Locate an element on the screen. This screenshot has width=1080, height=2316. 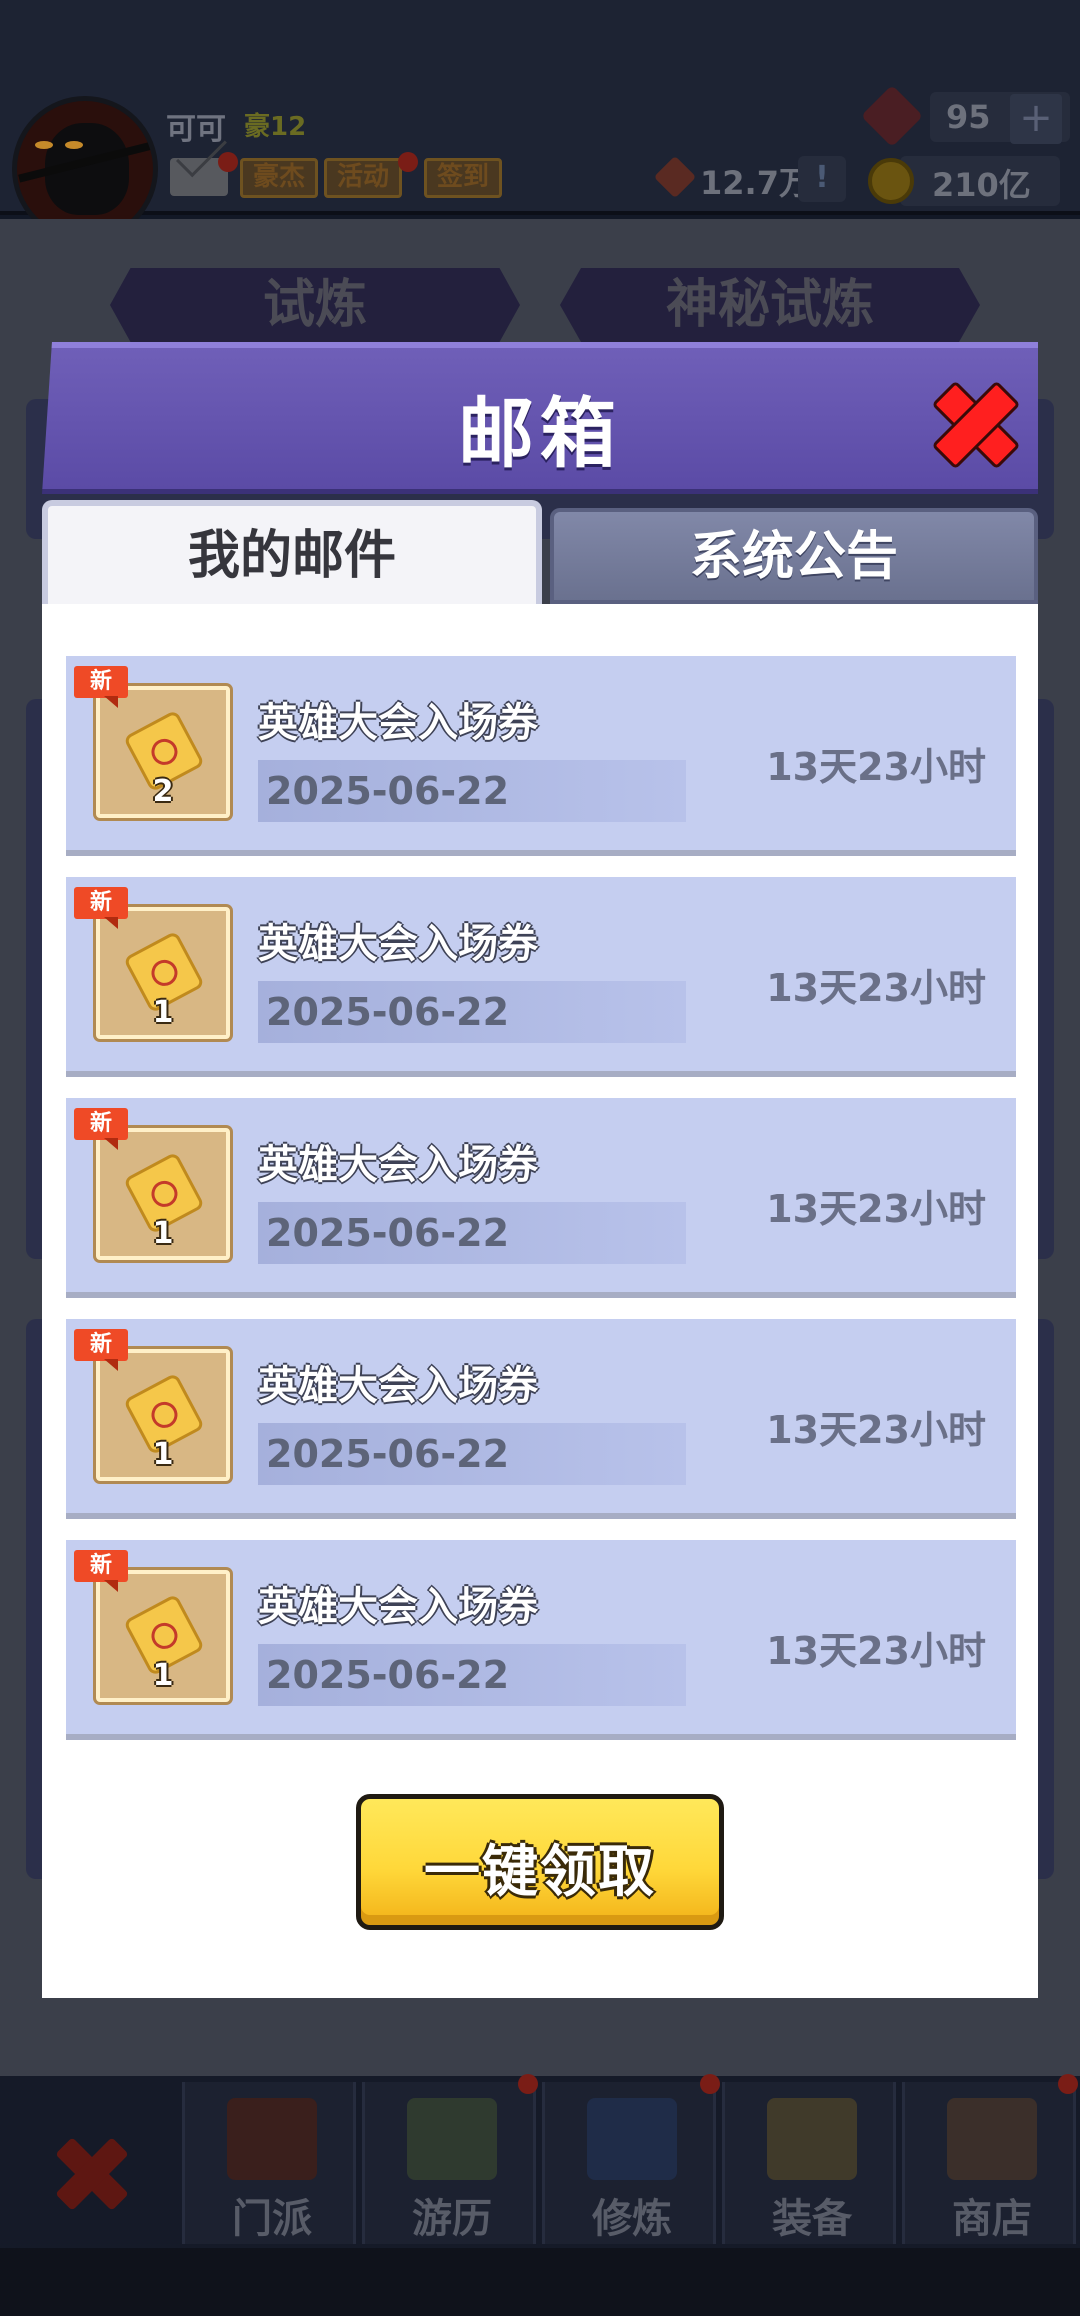
add-gems-button: + is located at coordinates (1036, 119).